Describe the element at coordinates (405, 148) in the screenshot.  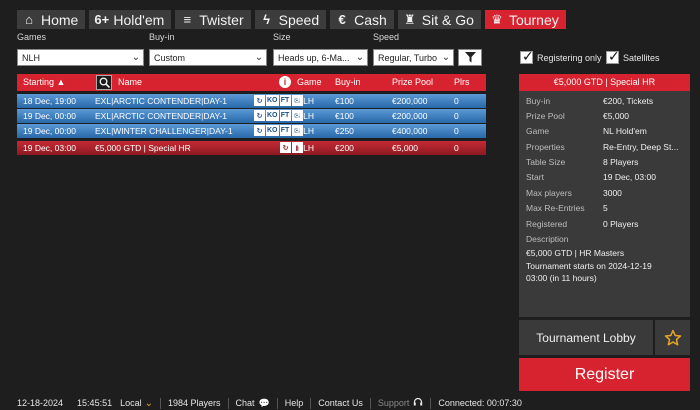
I see `row-prize-pool: €5,000` at that location.